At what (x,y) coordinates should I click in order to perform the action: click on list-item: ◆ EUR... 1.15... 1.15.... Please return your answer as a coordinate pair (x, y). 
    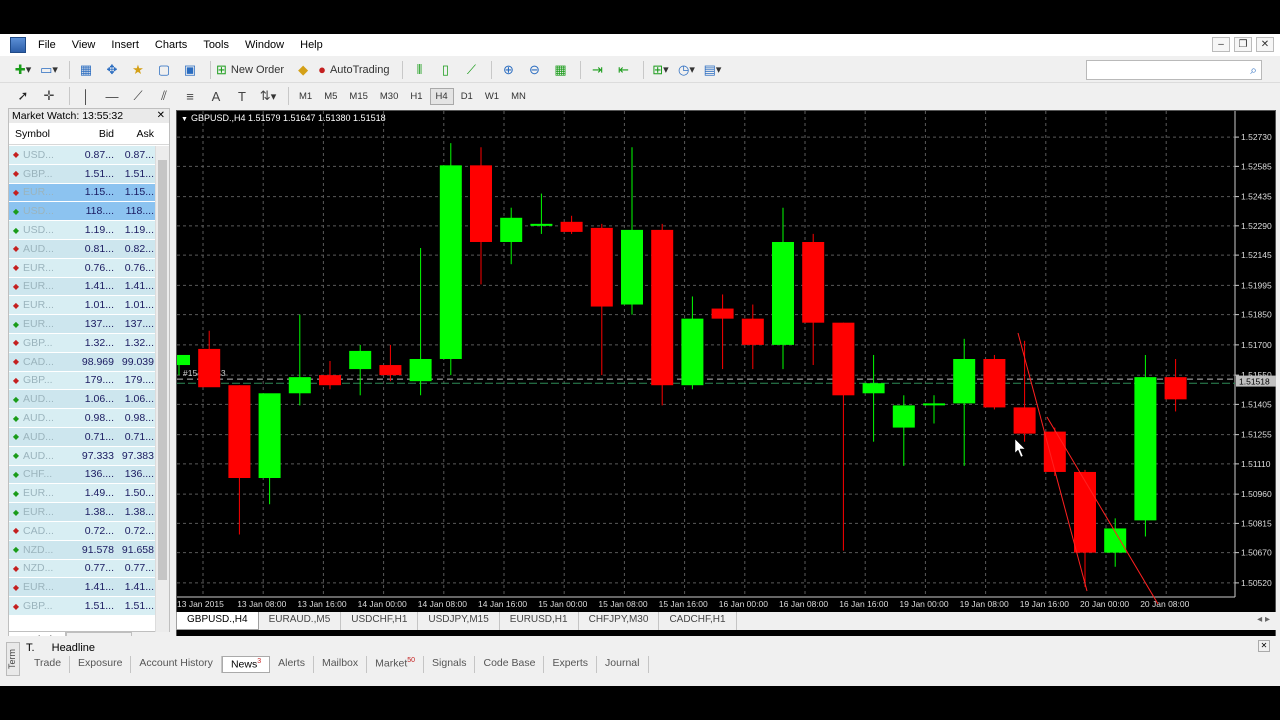
    Looking at the image, I should click on (82, 193).